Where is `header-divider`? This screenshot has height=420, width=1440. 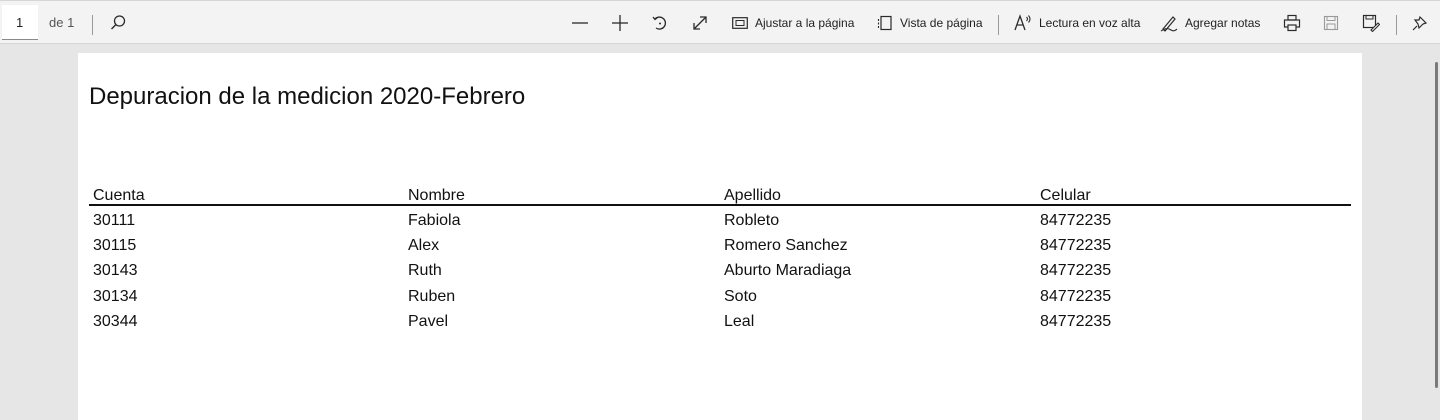 header-divider is located at coordinates (720, 205).